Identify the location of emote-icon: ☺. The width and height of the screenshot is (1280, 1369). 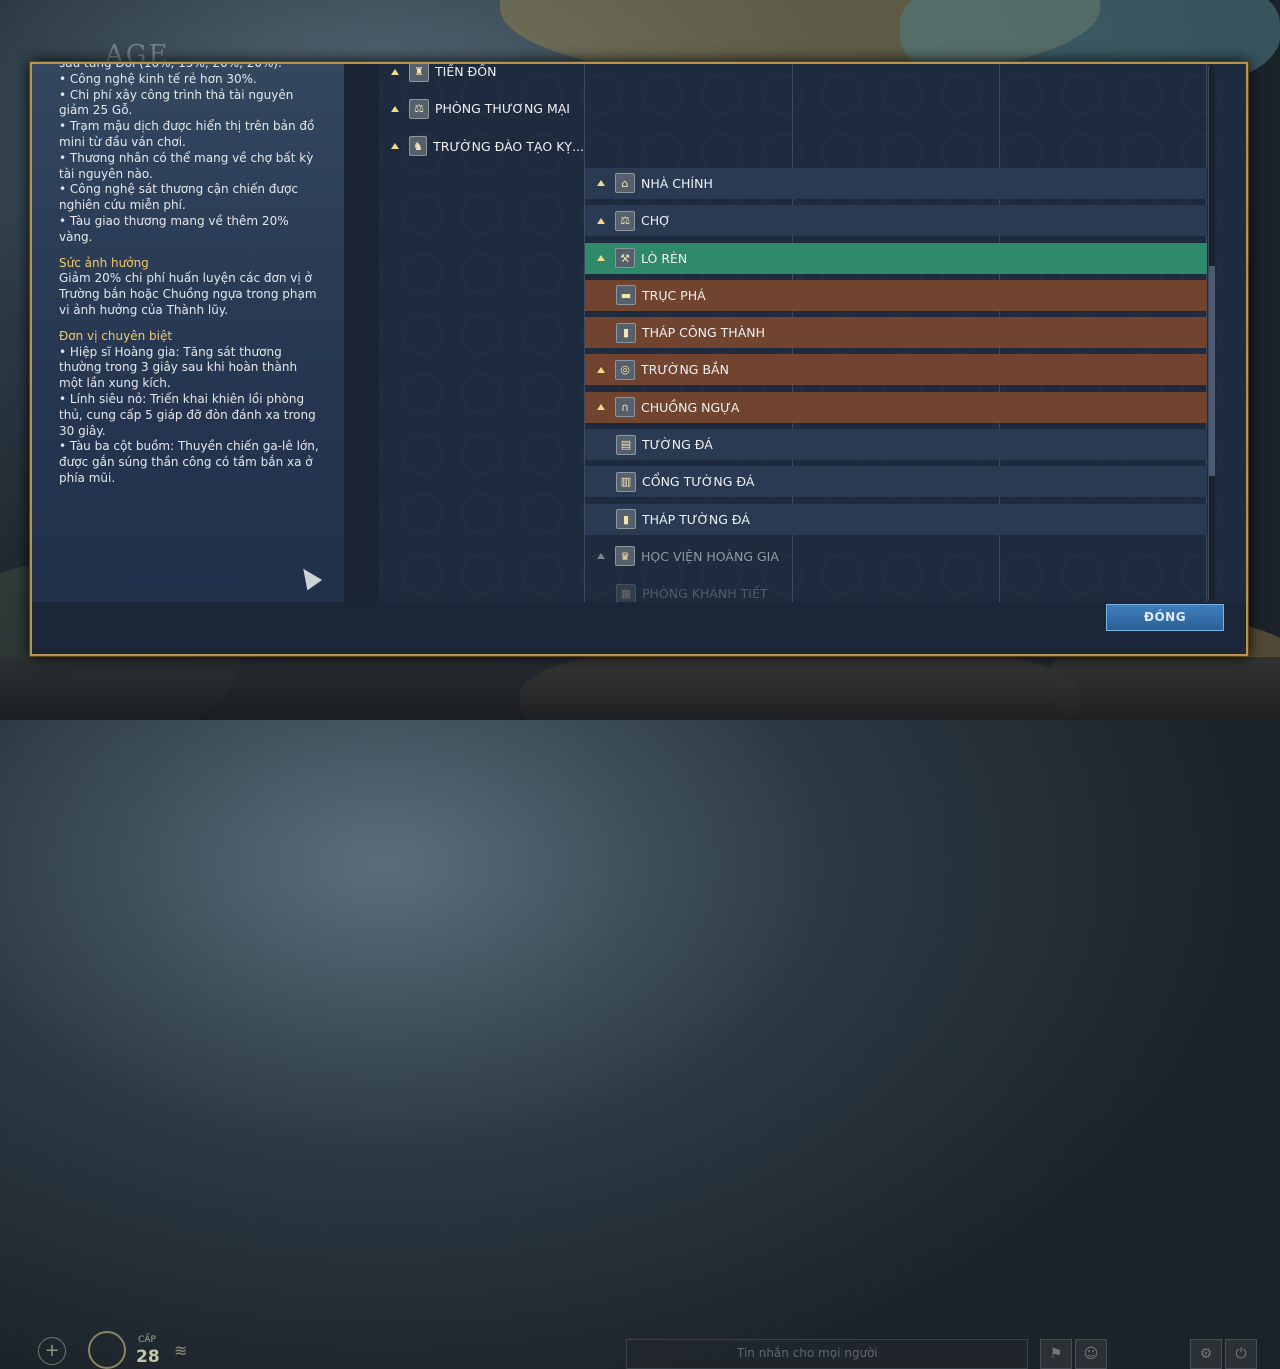
(1091, 1354).